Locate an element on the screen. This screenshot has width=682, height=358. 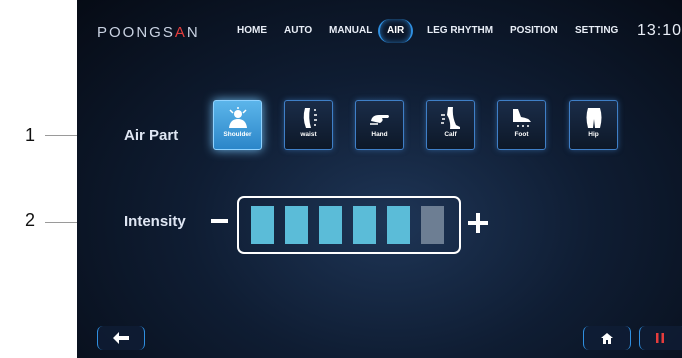
foot-icon is located at coordinates (521, 118).